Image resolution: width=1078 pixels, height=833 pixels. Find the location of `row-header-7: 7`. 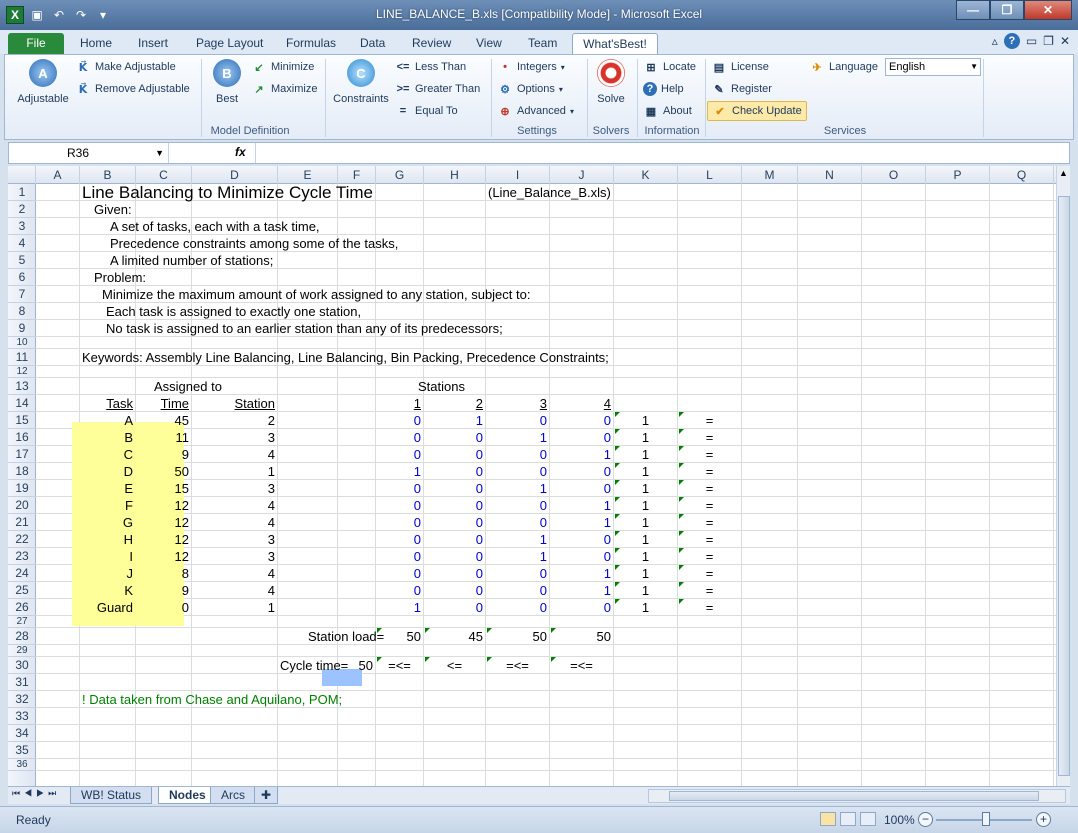

row-header-7: 7 is located at coordinates (22, 294).